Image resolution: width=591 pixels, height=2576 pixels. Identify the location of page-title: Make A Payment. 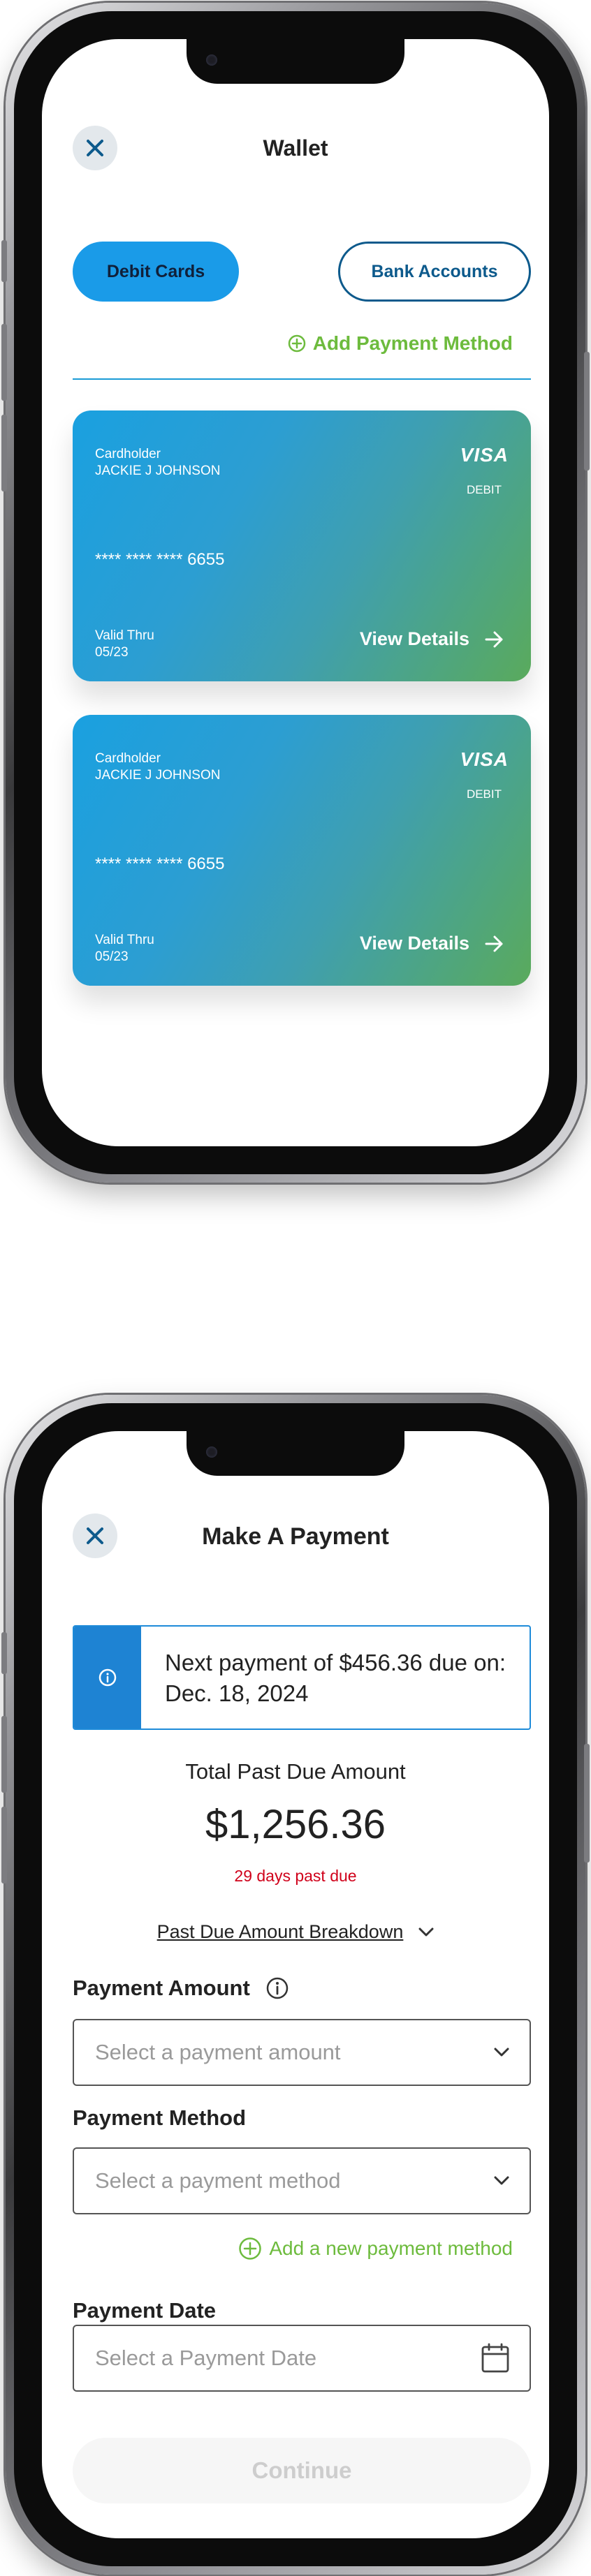
(295, 1536).